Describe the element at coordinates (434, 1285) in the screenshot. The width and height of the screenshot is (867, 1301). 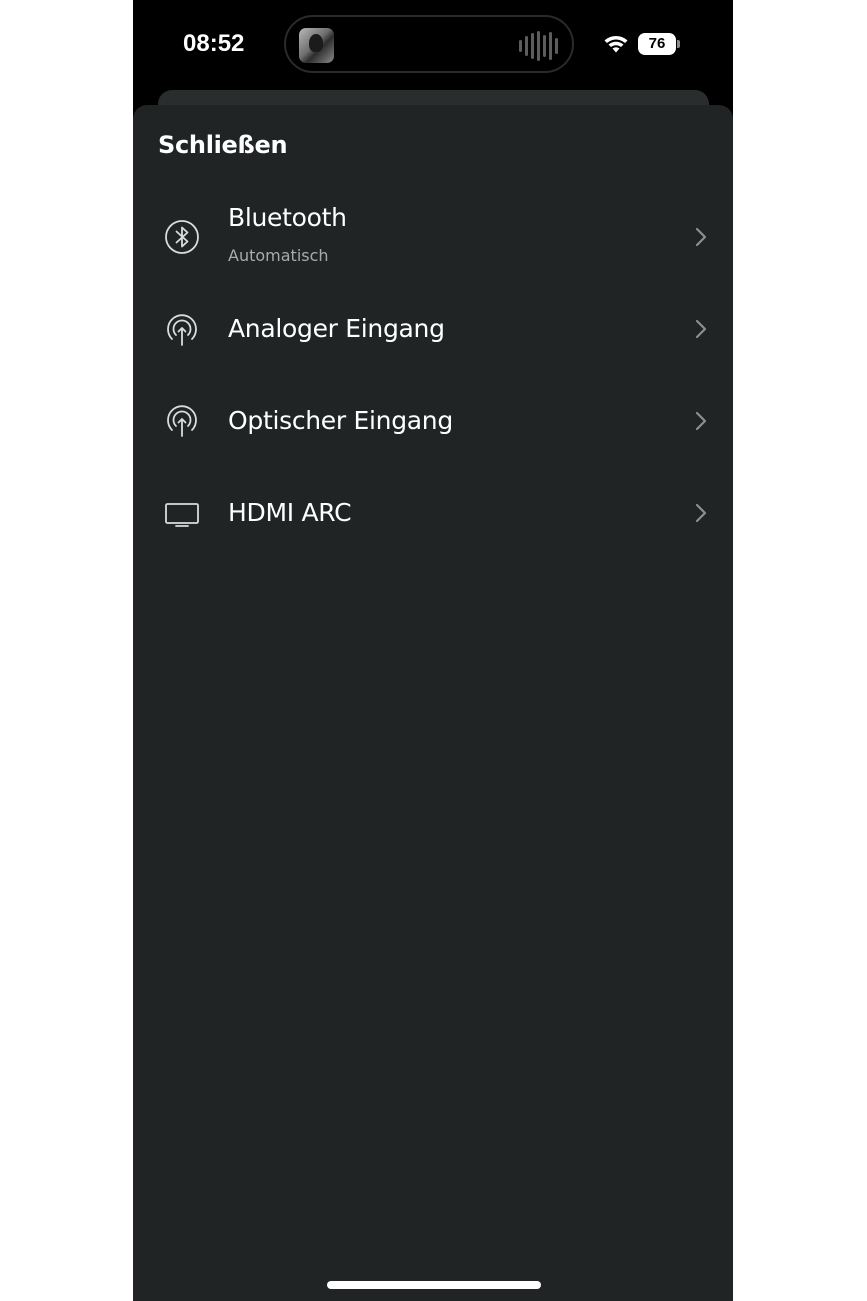
I see `home-indicator` at that location.